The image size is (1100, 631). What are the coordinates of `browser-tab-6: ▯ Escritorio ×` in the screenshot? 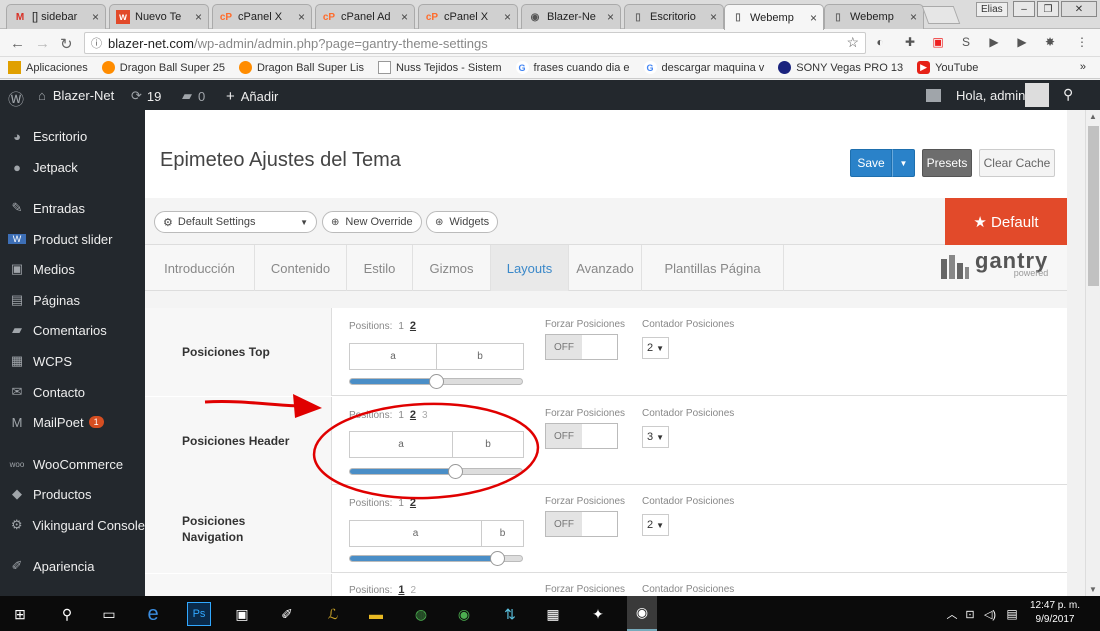 It's located at (674, 16).